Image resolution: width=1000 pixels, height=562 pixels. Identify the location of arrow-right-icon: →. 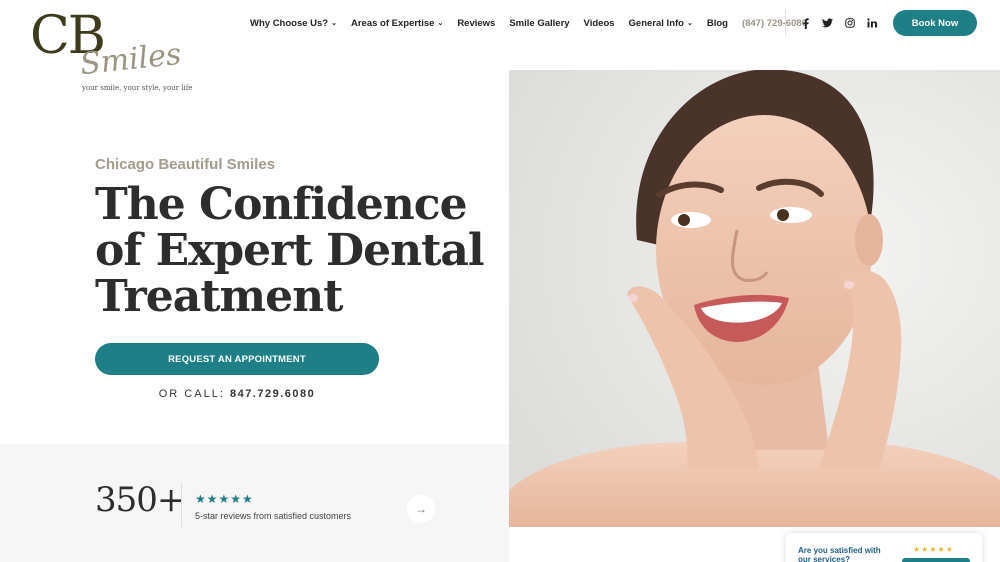
(421, 509).